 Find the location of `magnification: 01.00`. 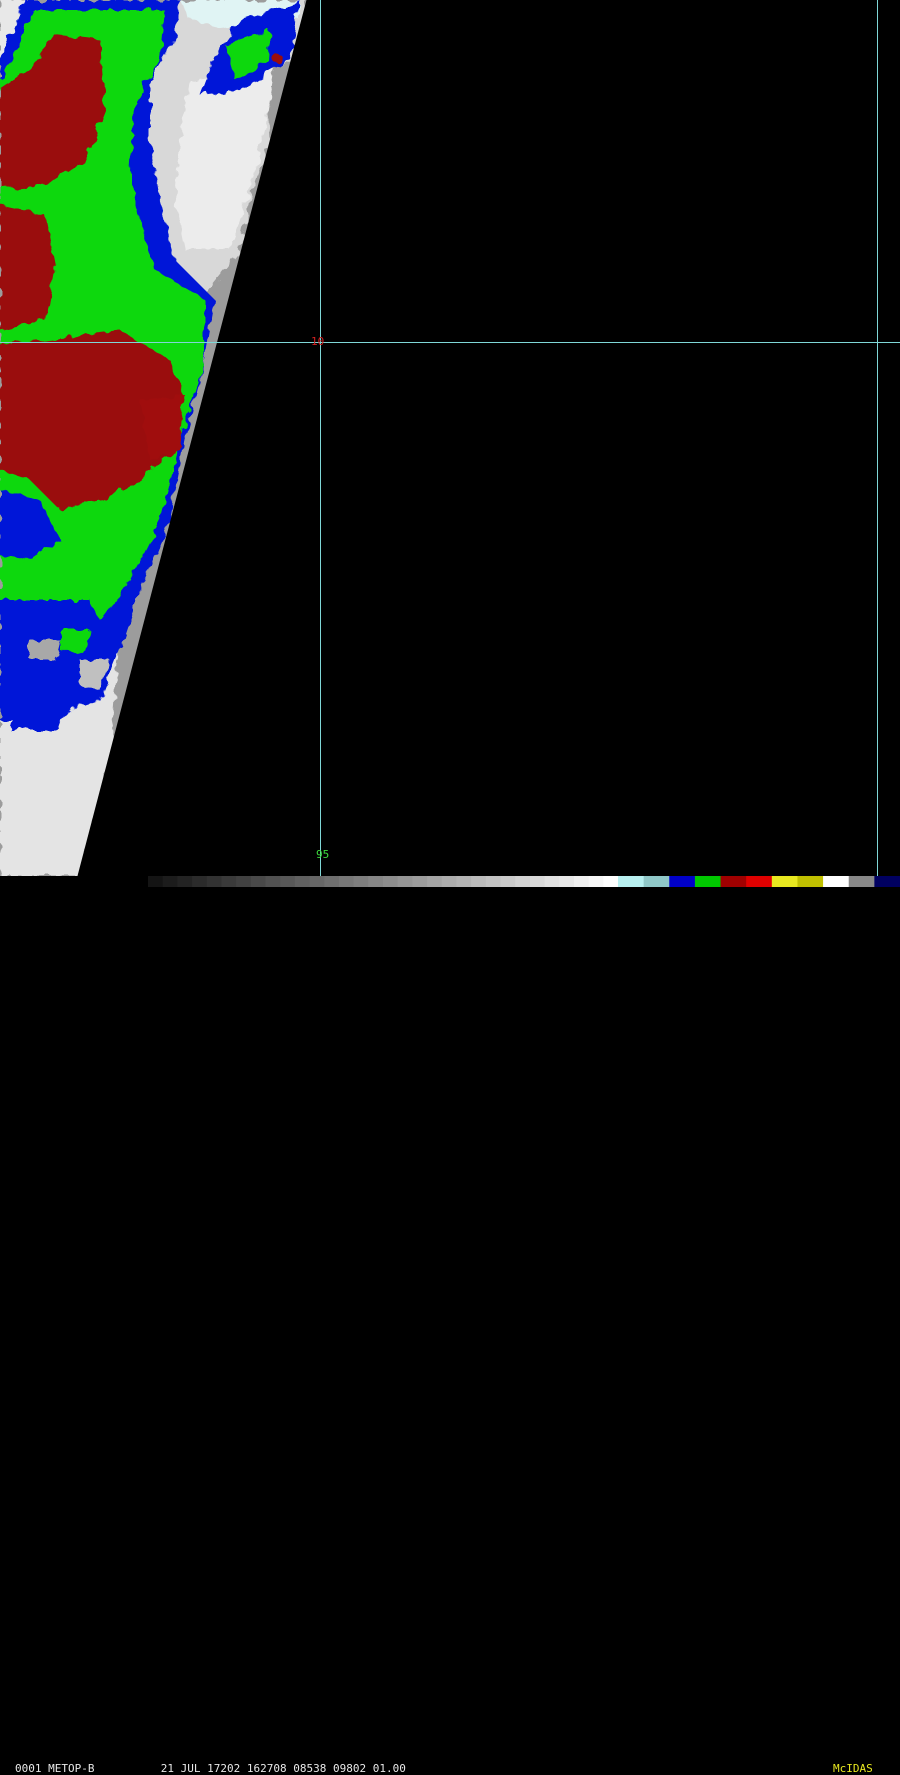

magnification: 01.00 is located at coordinates (389, 1768).